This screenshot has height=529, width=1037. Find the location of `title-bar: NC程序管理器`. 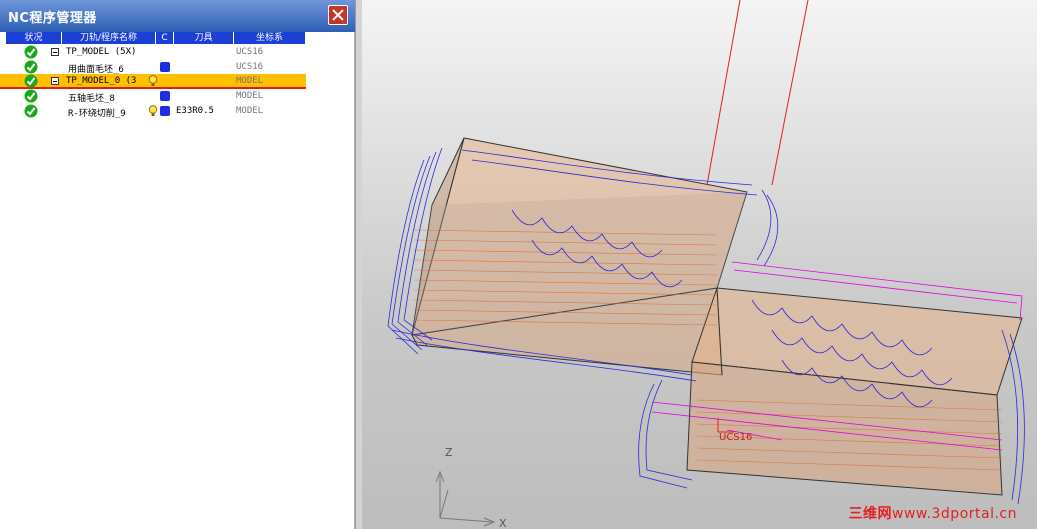

title-bar: NC程序管理器 is located at coordinates (178, 16).